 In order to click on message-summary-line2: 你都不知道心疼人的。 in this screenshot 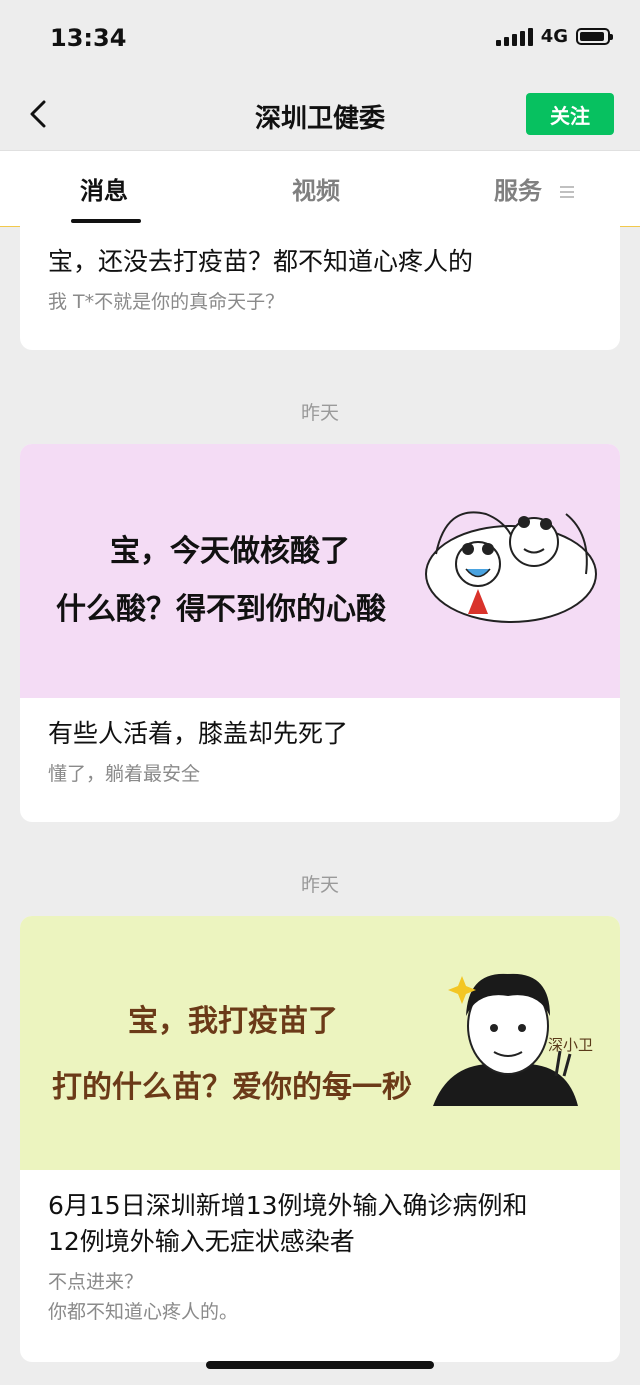, I will do `click(143, 1312)`.